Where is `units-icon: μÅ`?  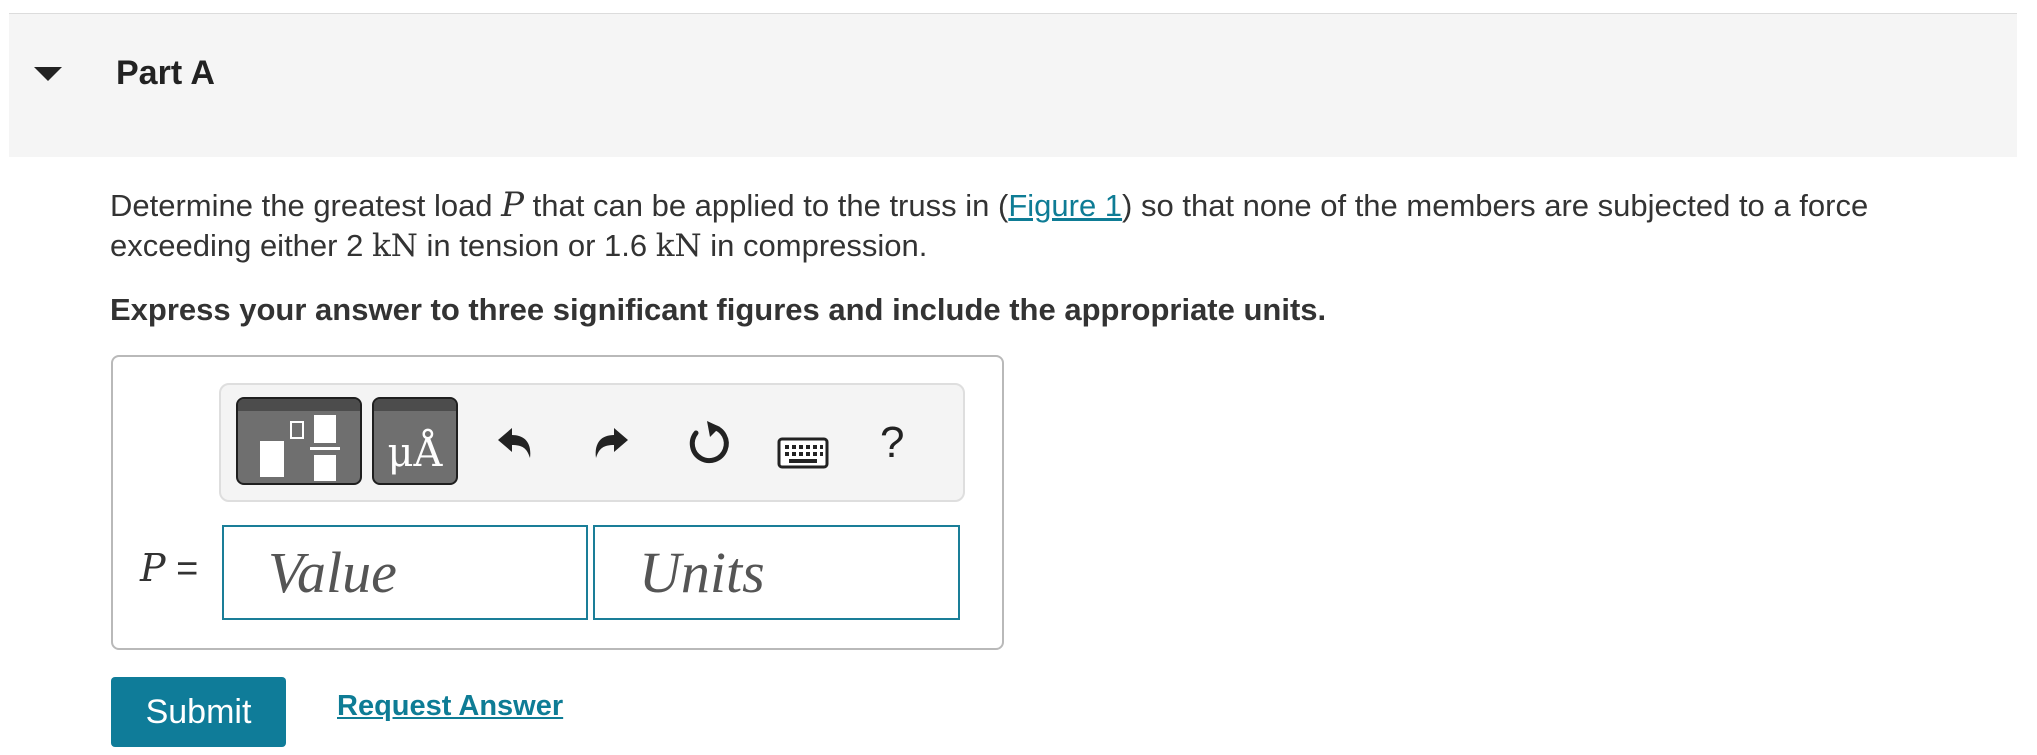
units-icon: μÅ is located at coordinates (415, 441).